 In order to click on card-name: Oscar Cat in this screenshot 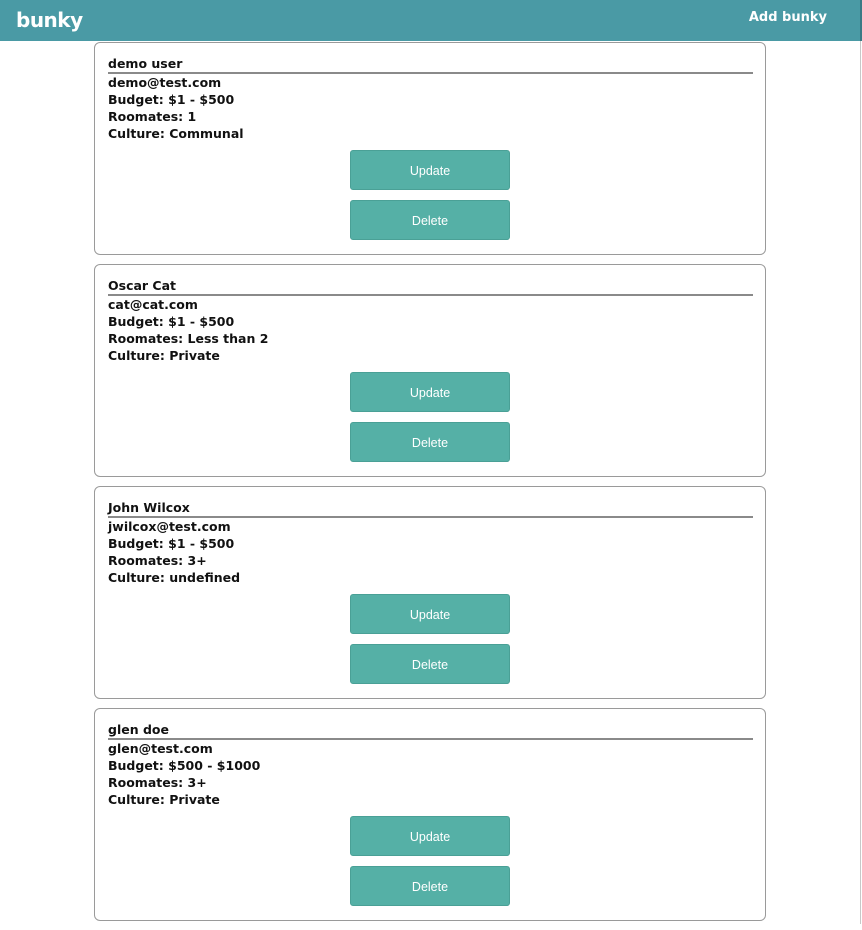, I will do `click(430, 287)`.